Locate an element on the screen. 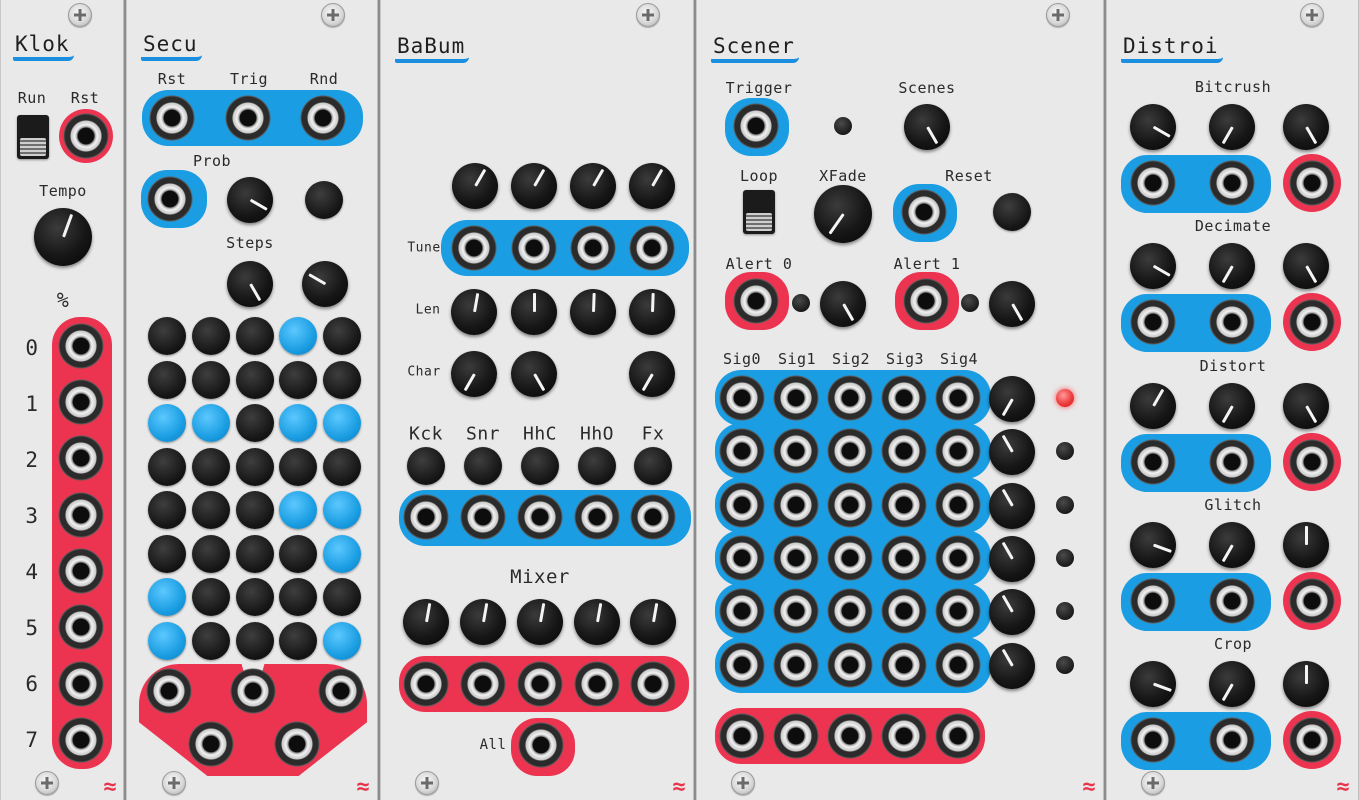 The width and height of the screenshot is (1359, 800). sig2-output-port is located at coordinates (850, 736).